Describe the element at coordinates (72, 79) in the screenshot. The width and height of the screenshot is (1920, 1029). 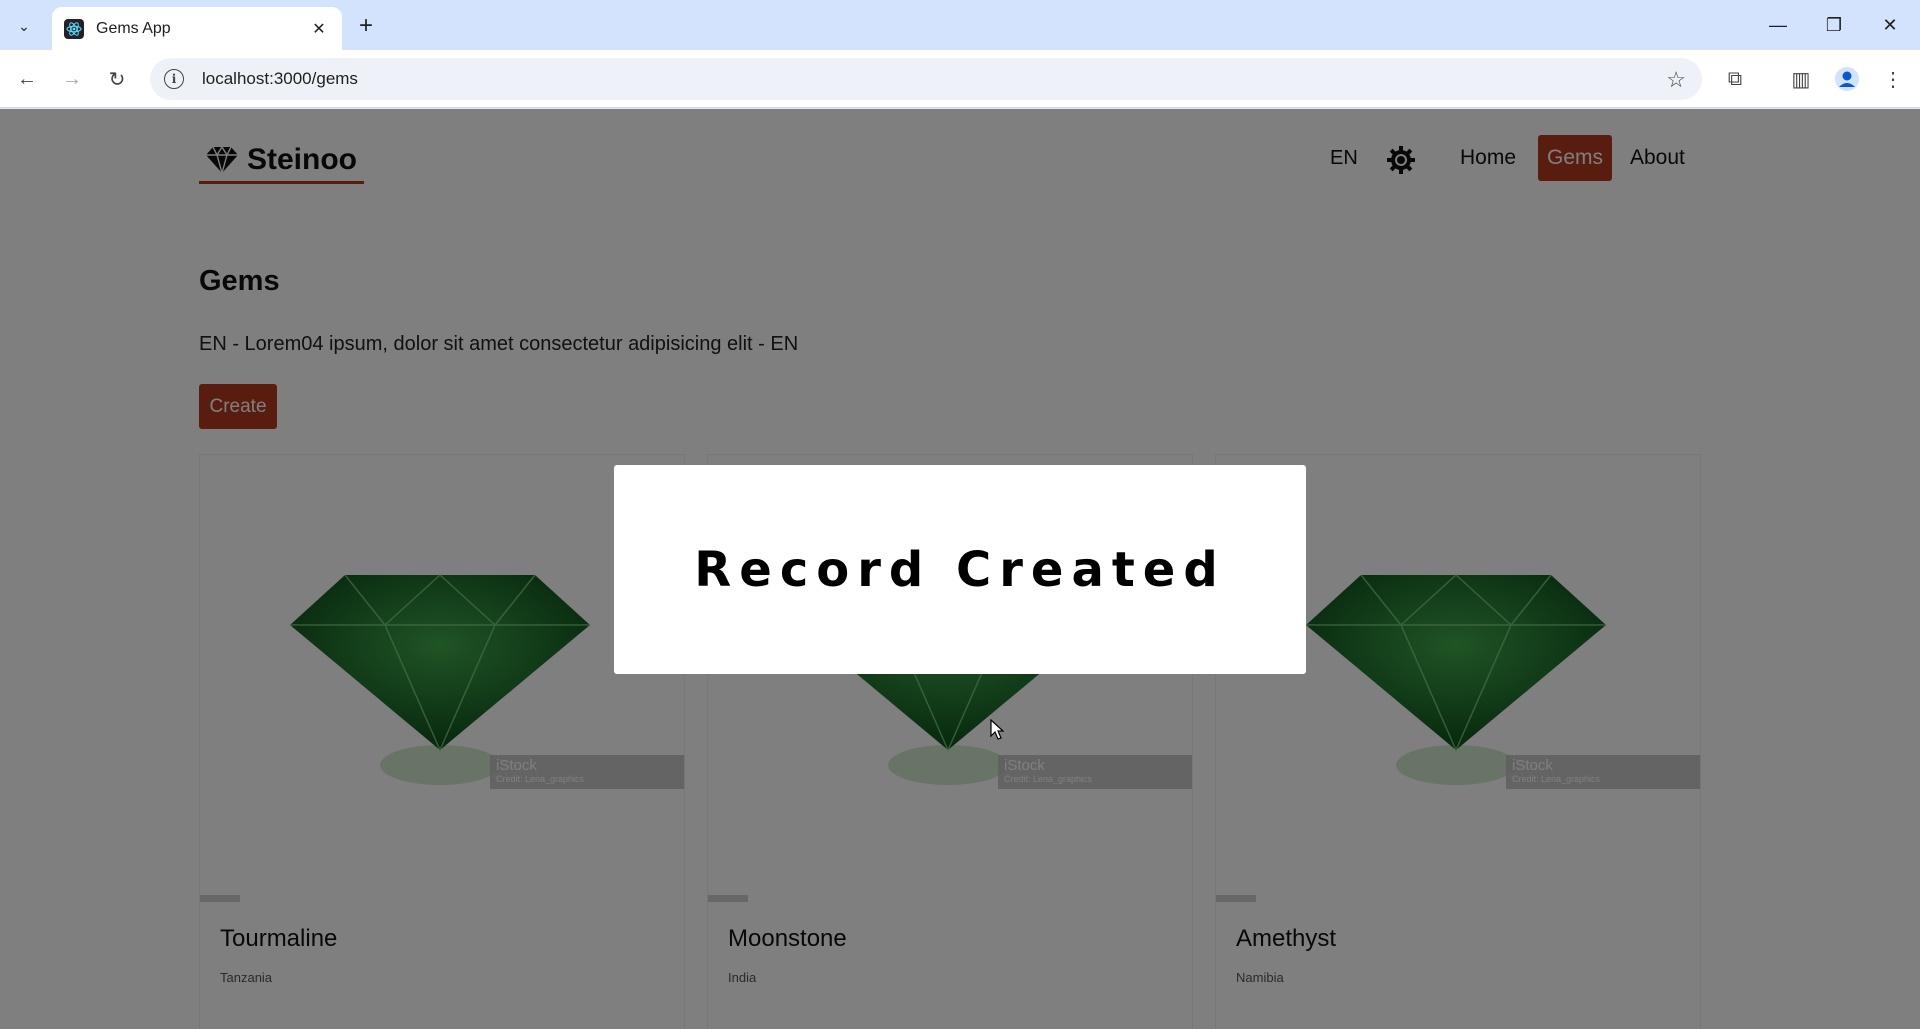
I see `forward-icon: →` at that location.